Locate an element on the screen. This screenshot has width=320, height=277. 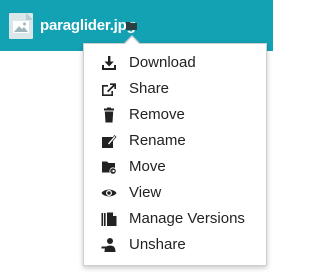
menu-item-manage-versions: Manage Versions is located at coordinates (175, 219).